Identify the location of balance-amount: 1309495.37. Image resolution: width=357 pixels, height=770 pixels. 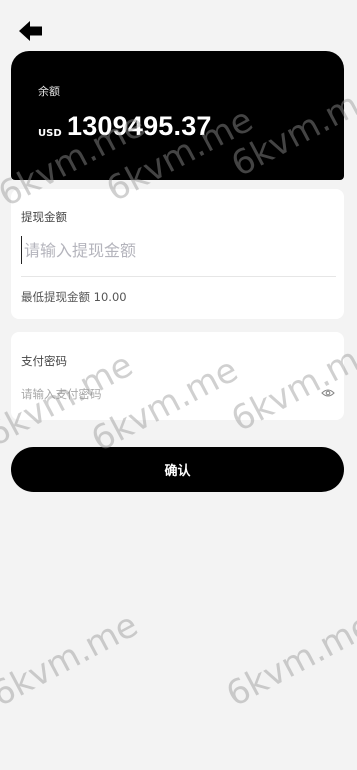
(139, 126).